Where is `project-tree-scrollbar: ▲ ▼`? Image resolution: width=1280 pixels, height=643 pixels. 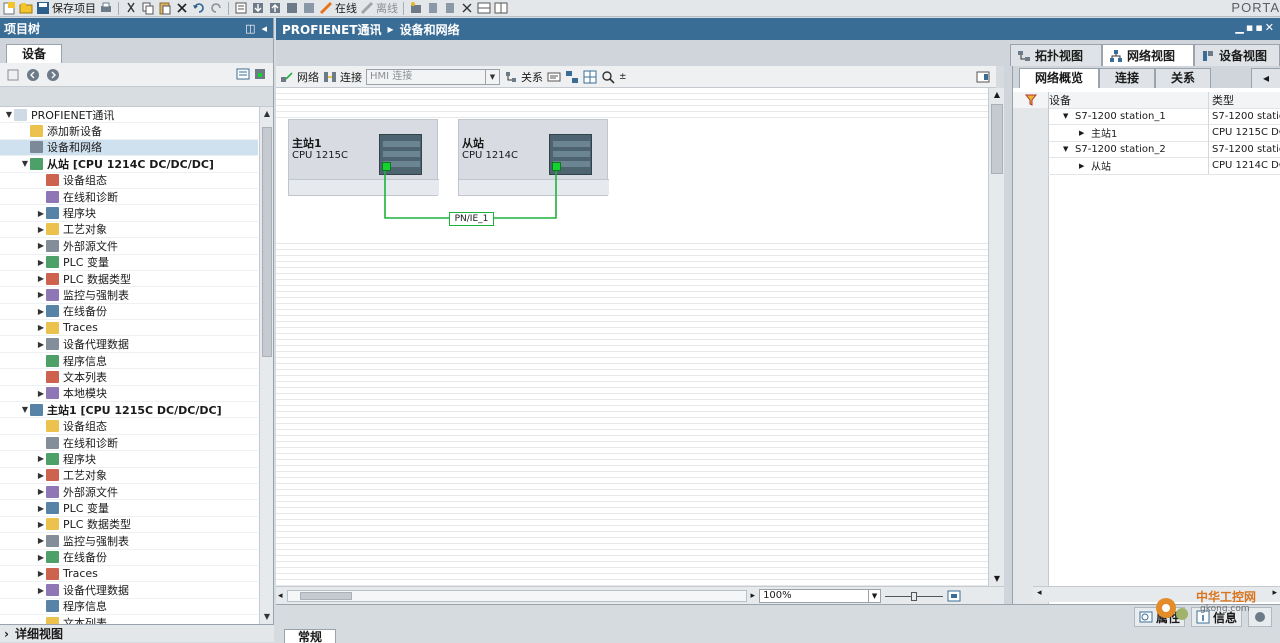 project-tree-scrollbar: ▲ ▼ is located at coordinates (266, 365).